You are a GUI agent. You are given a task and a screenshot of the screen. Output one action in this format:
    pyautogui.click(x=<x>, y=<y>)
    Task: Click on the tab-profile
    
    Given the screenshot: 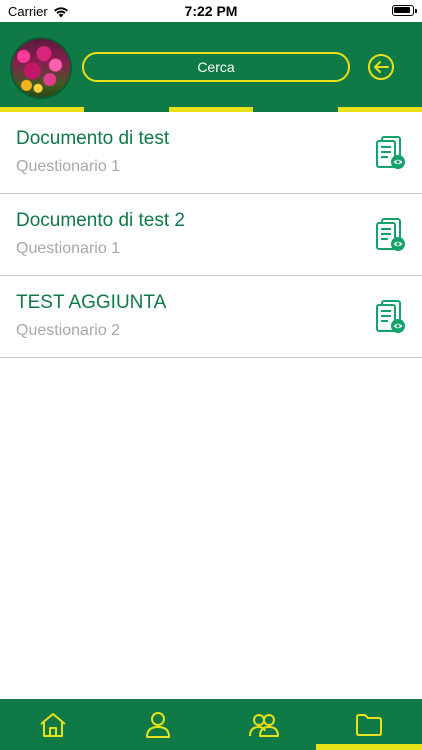 What is the action you would take?
    pyautogui.click(x=159, y=724)
    